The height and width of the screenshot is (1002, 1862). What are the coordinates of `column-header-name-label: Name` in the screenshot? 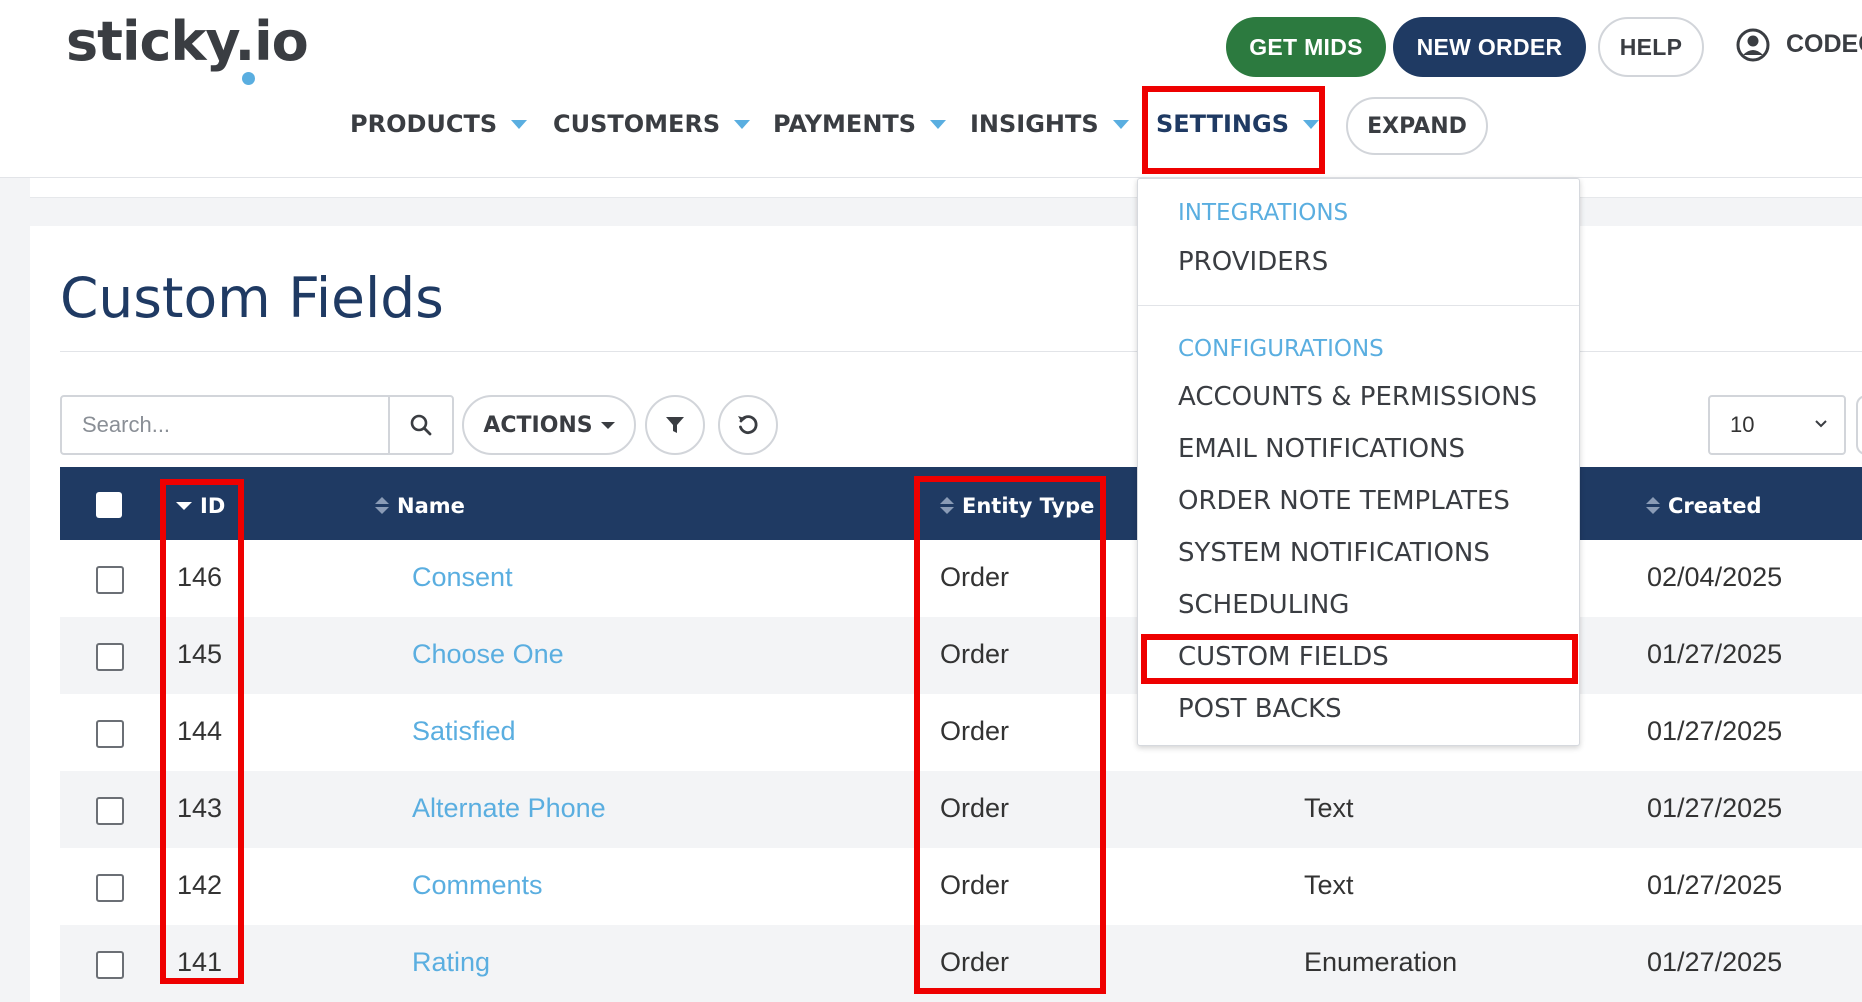 It's located at (431, 506).